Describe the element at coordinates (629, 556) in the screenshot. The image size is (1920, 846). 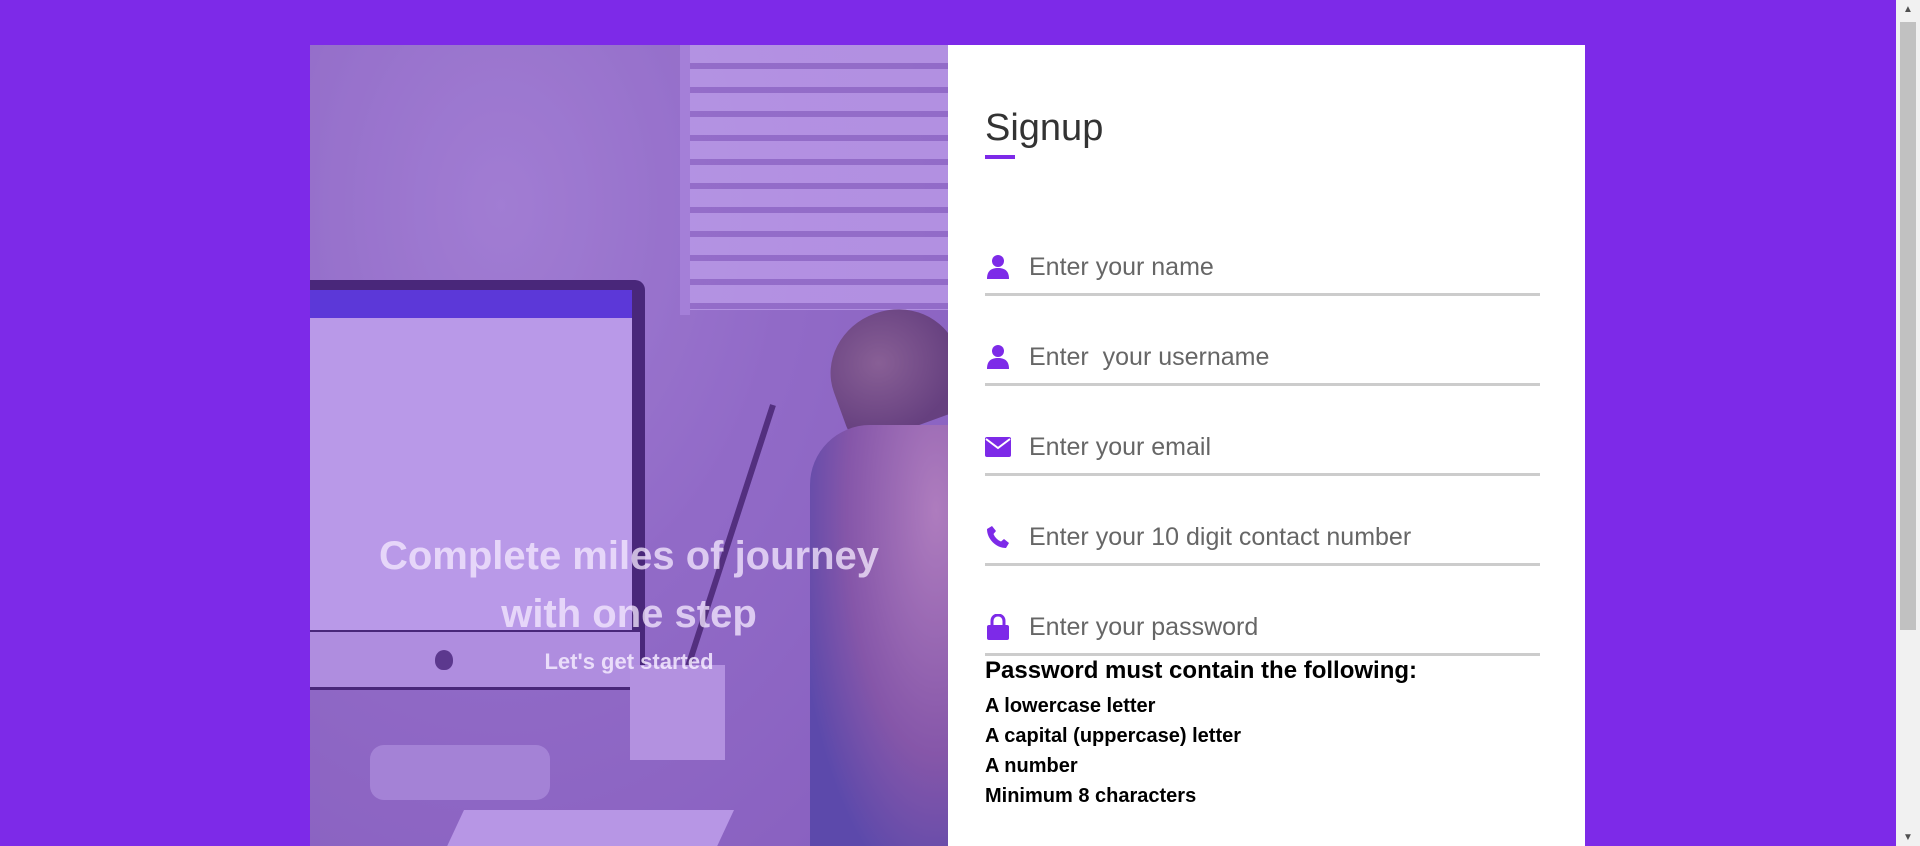
I see `cover-title-line-1: Complete miles of journey` at that location.